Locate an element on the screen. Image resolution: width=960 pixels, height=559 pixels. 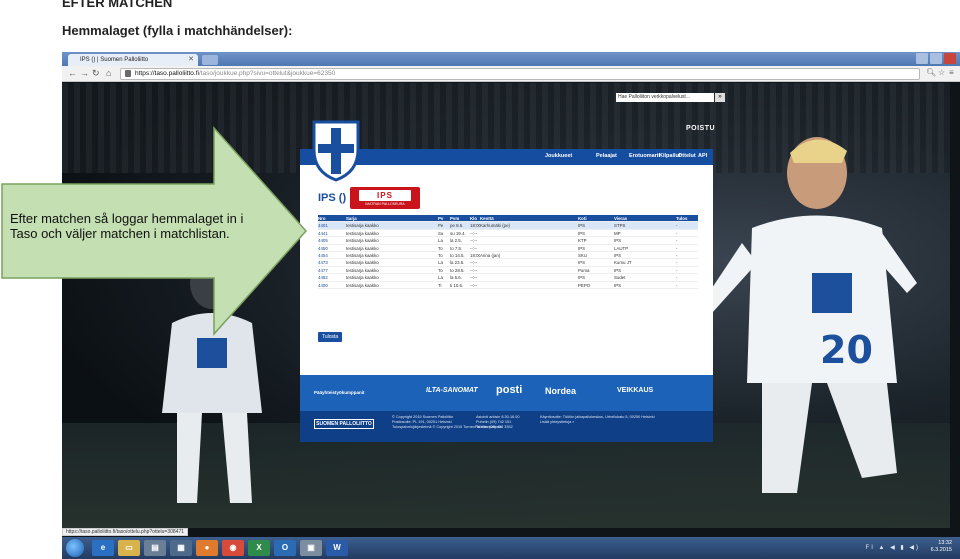
logout-link: POISTU is located at coordinates (700, 128).